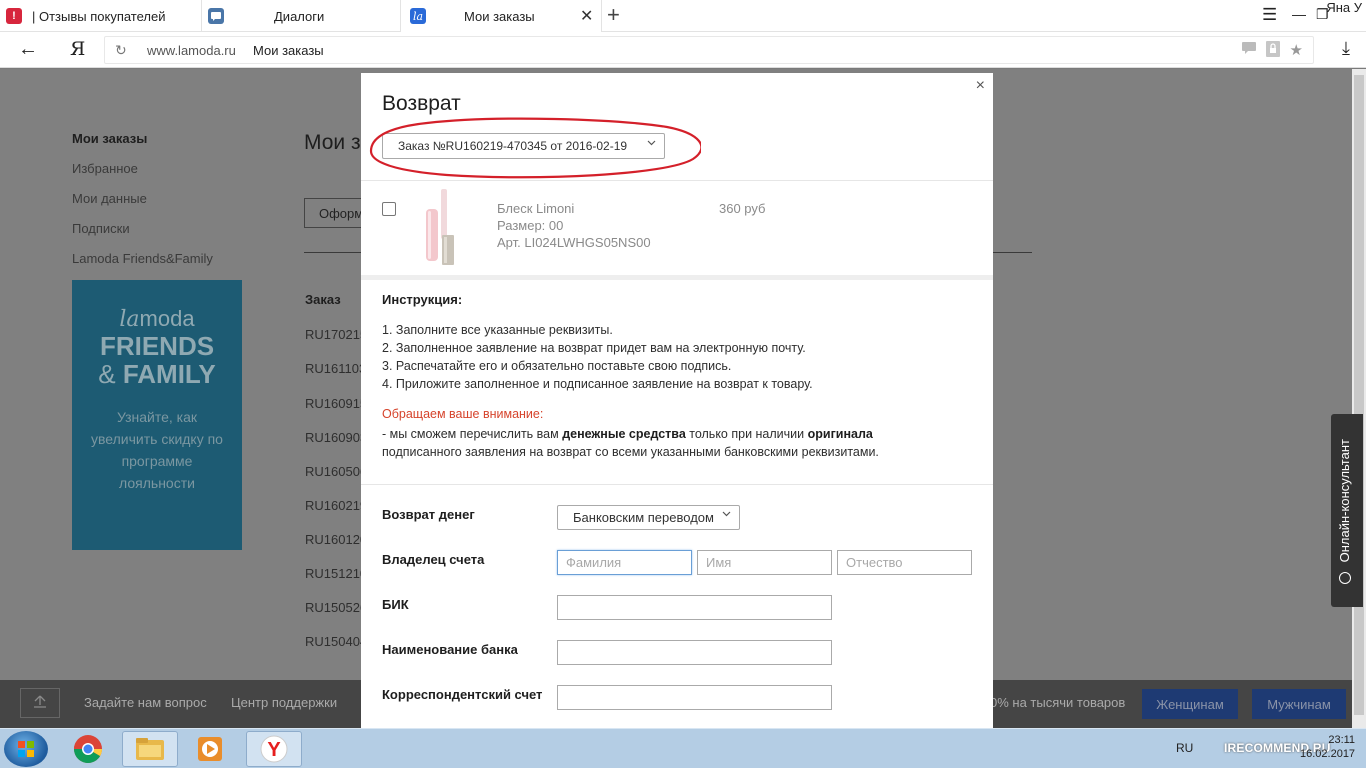  What do you see at coordinates (574, 242) in the screenshot?
I see `product-article: Арт. LI024LWHGS05NS00` at bounding box center [574, 242].